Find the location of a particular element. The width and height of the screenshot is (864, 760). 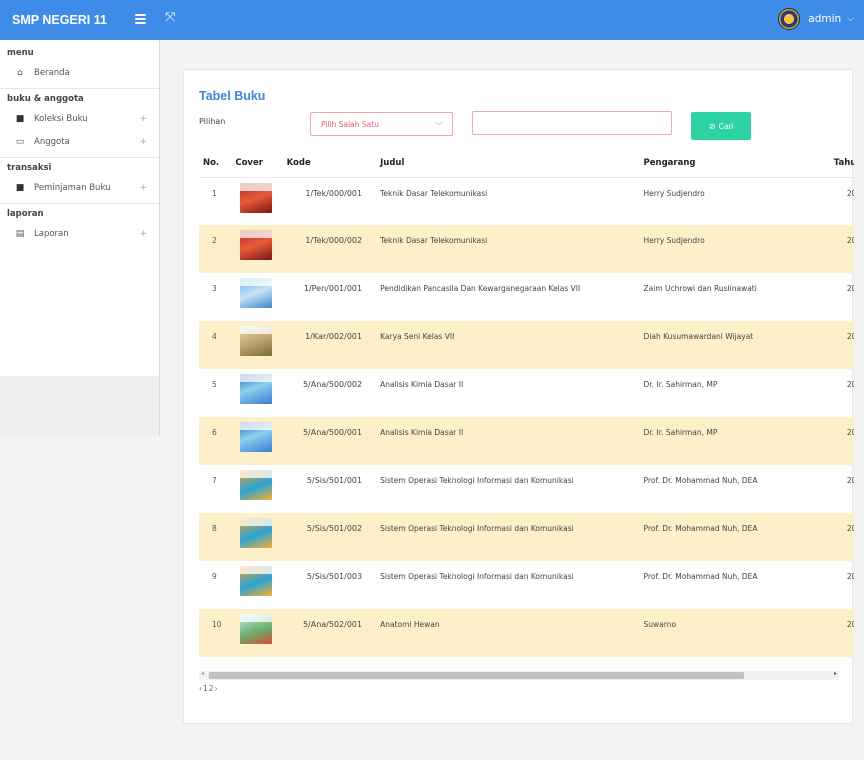

pagination-page-1: 1 is located at coordinates (205, 688).